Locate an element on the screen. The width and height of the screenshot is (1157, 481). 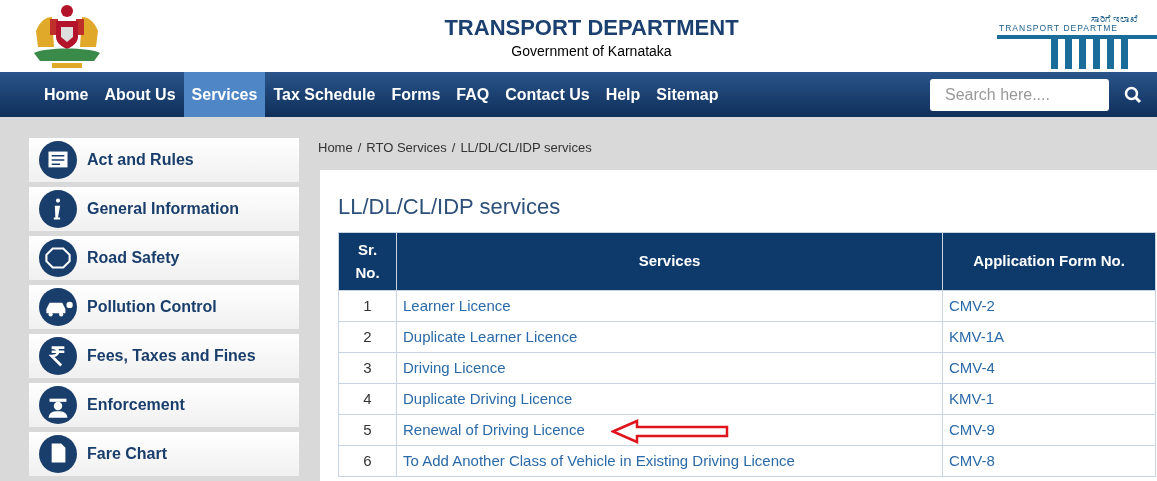
breadcrumb-current: LL/DL/CL/IDP services is located at coordinates (526, 148).